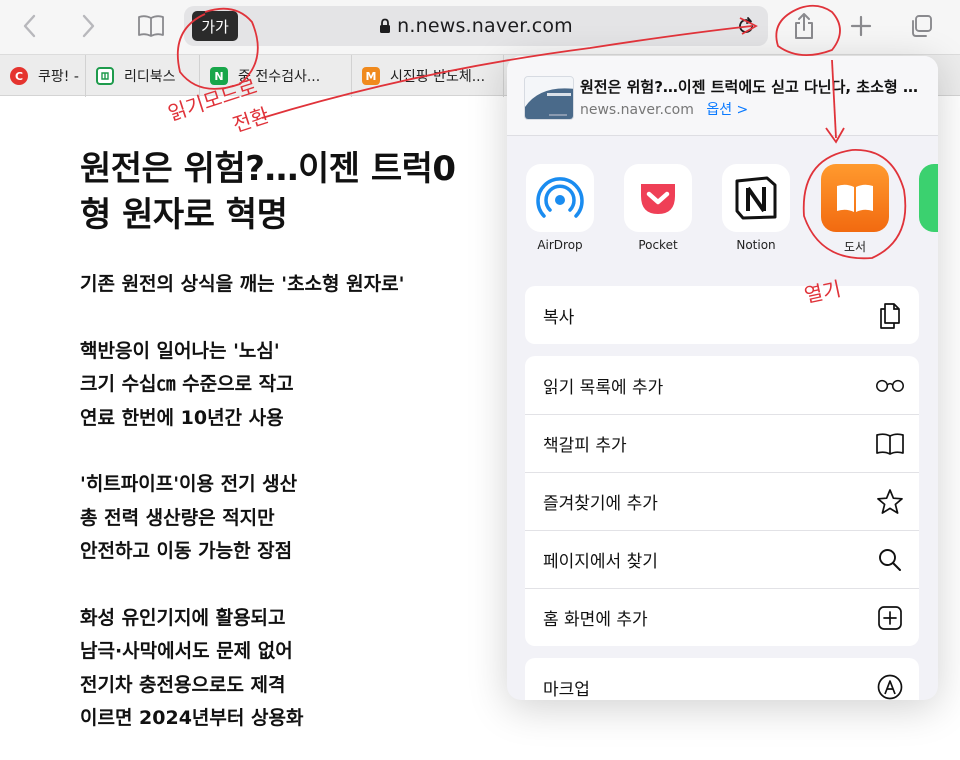 The height and width of the screenshot is (760, 960). I want to click on copy-icon, so click(890, 315).